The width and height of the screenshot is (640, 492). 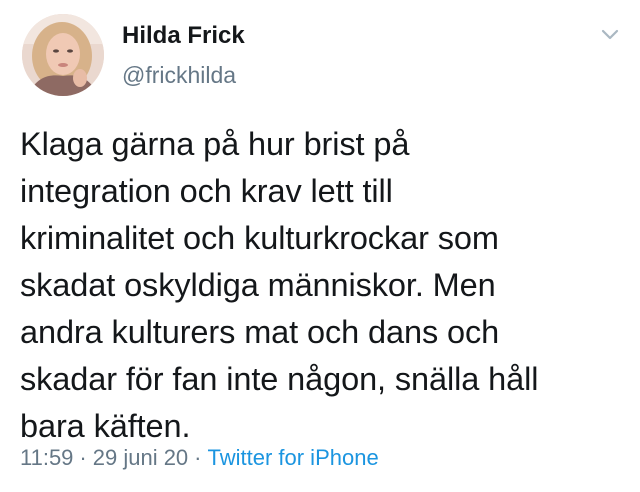 What do you see at coordinates (179, 75) in the screenshot?
I see `user-handle: @frickhilda` at bounding box center [179, 75].